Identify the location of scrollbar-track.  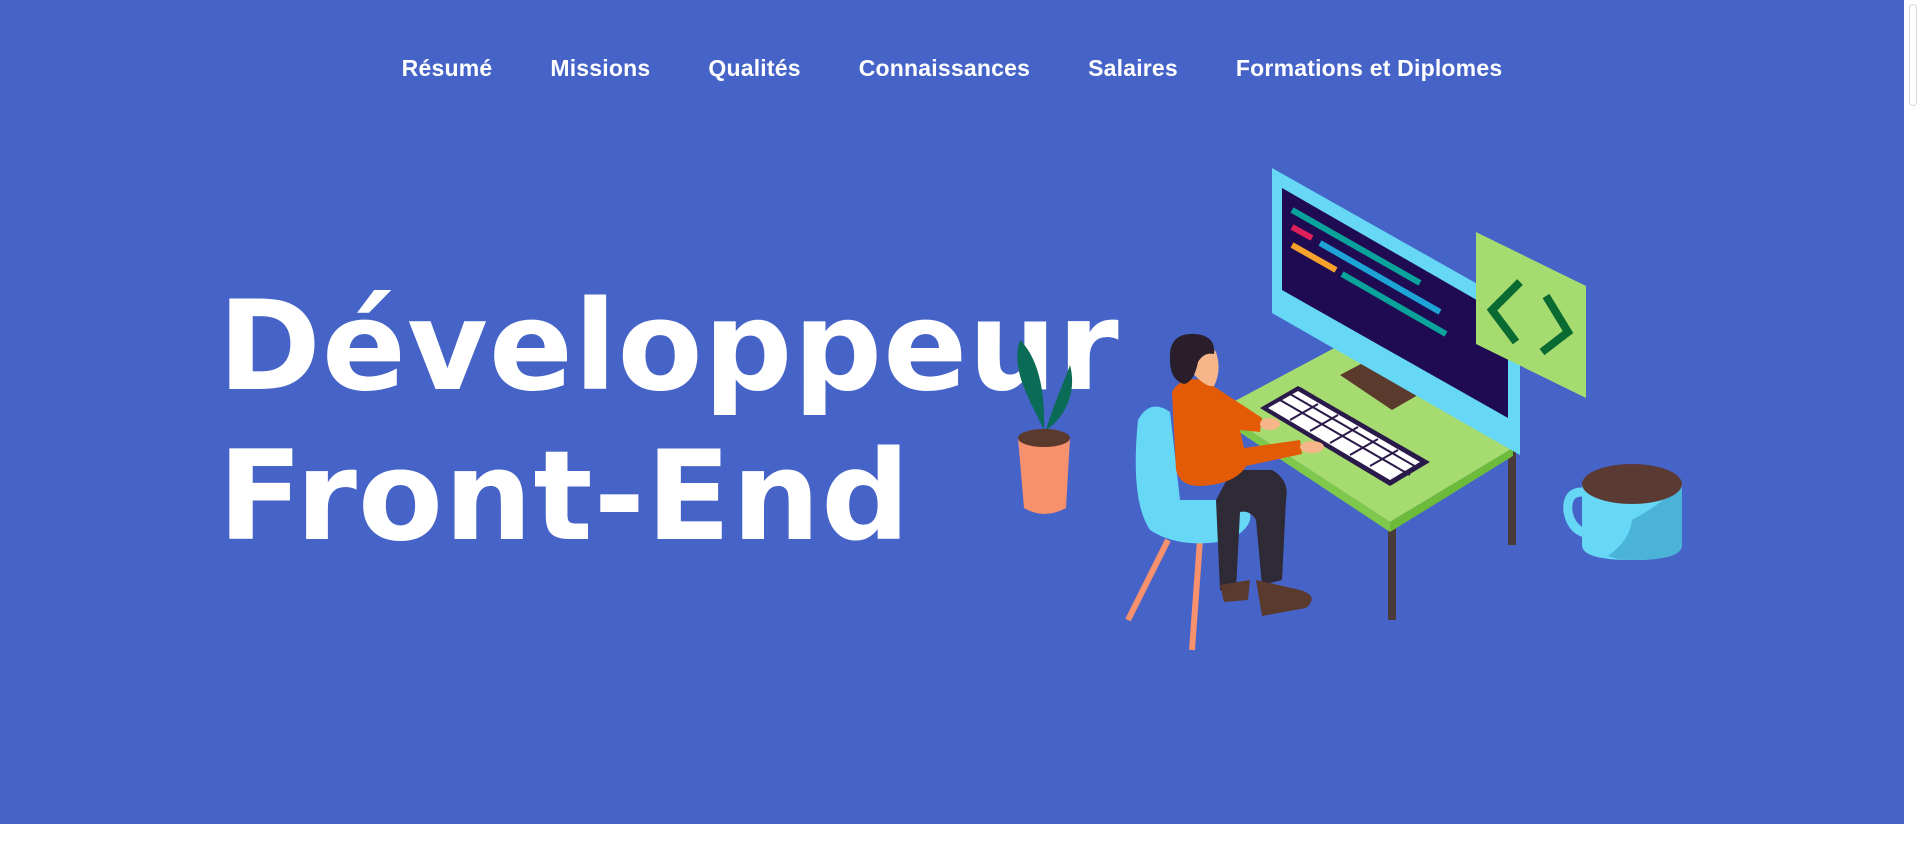
(1912, 433).